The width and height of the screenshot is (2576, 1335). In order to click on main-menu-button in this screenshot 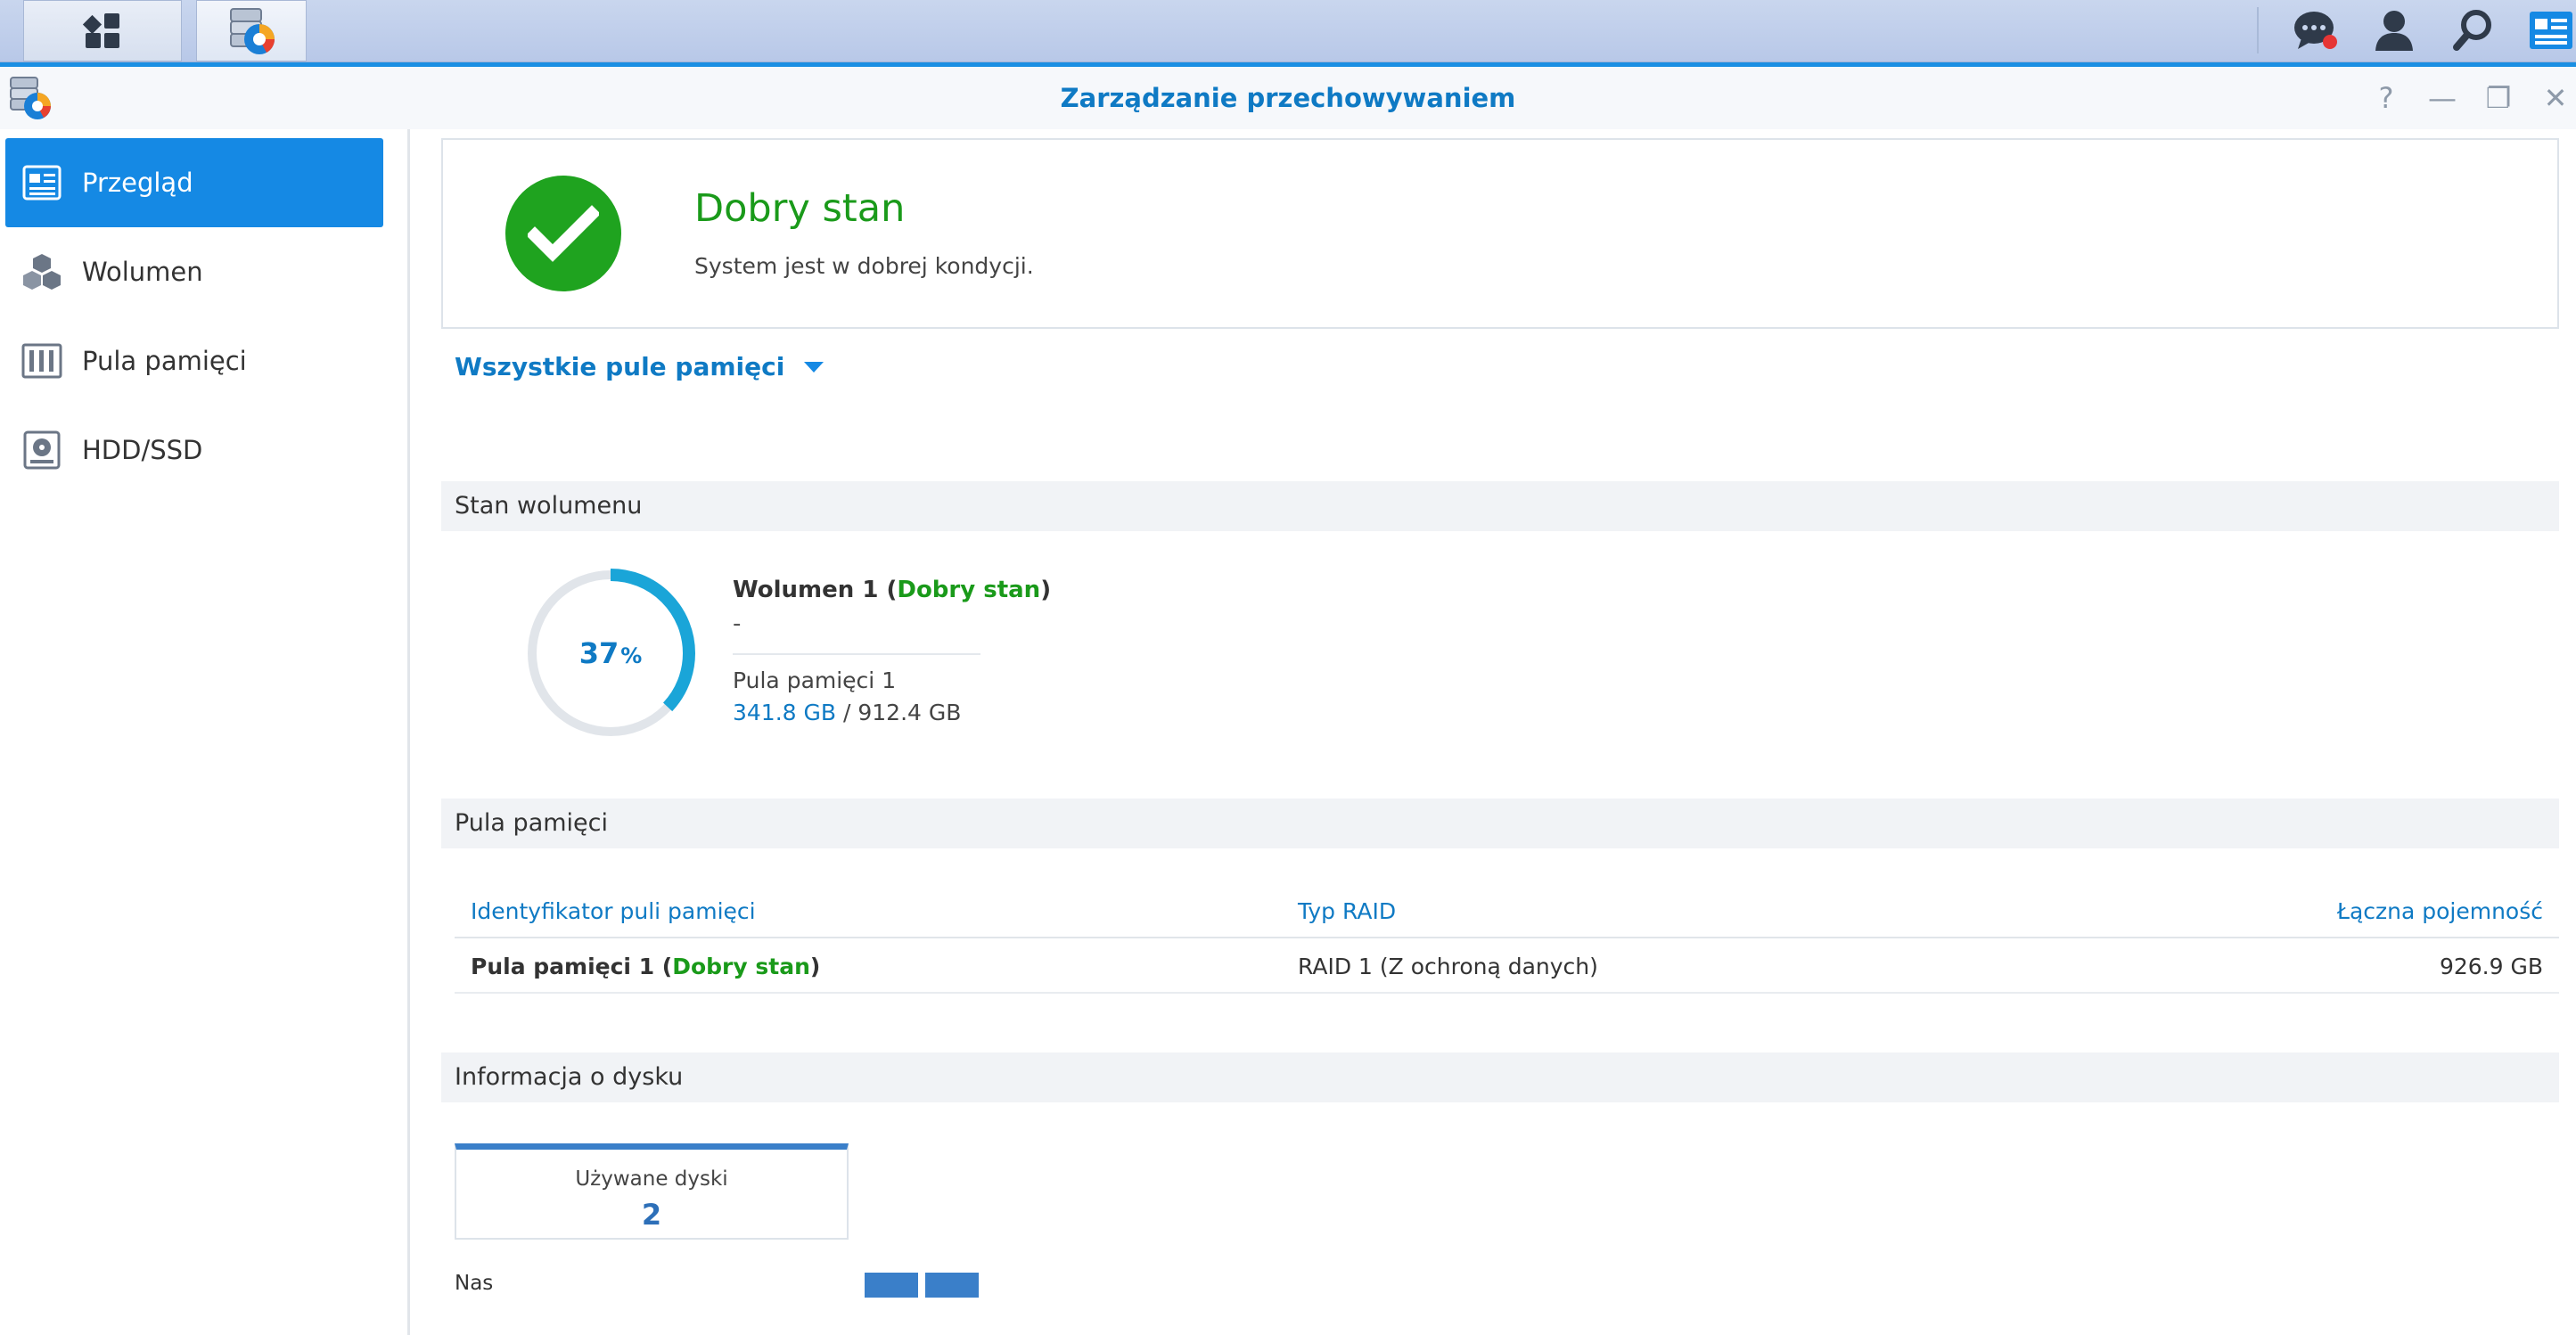, I will do `click(103, 31)`.